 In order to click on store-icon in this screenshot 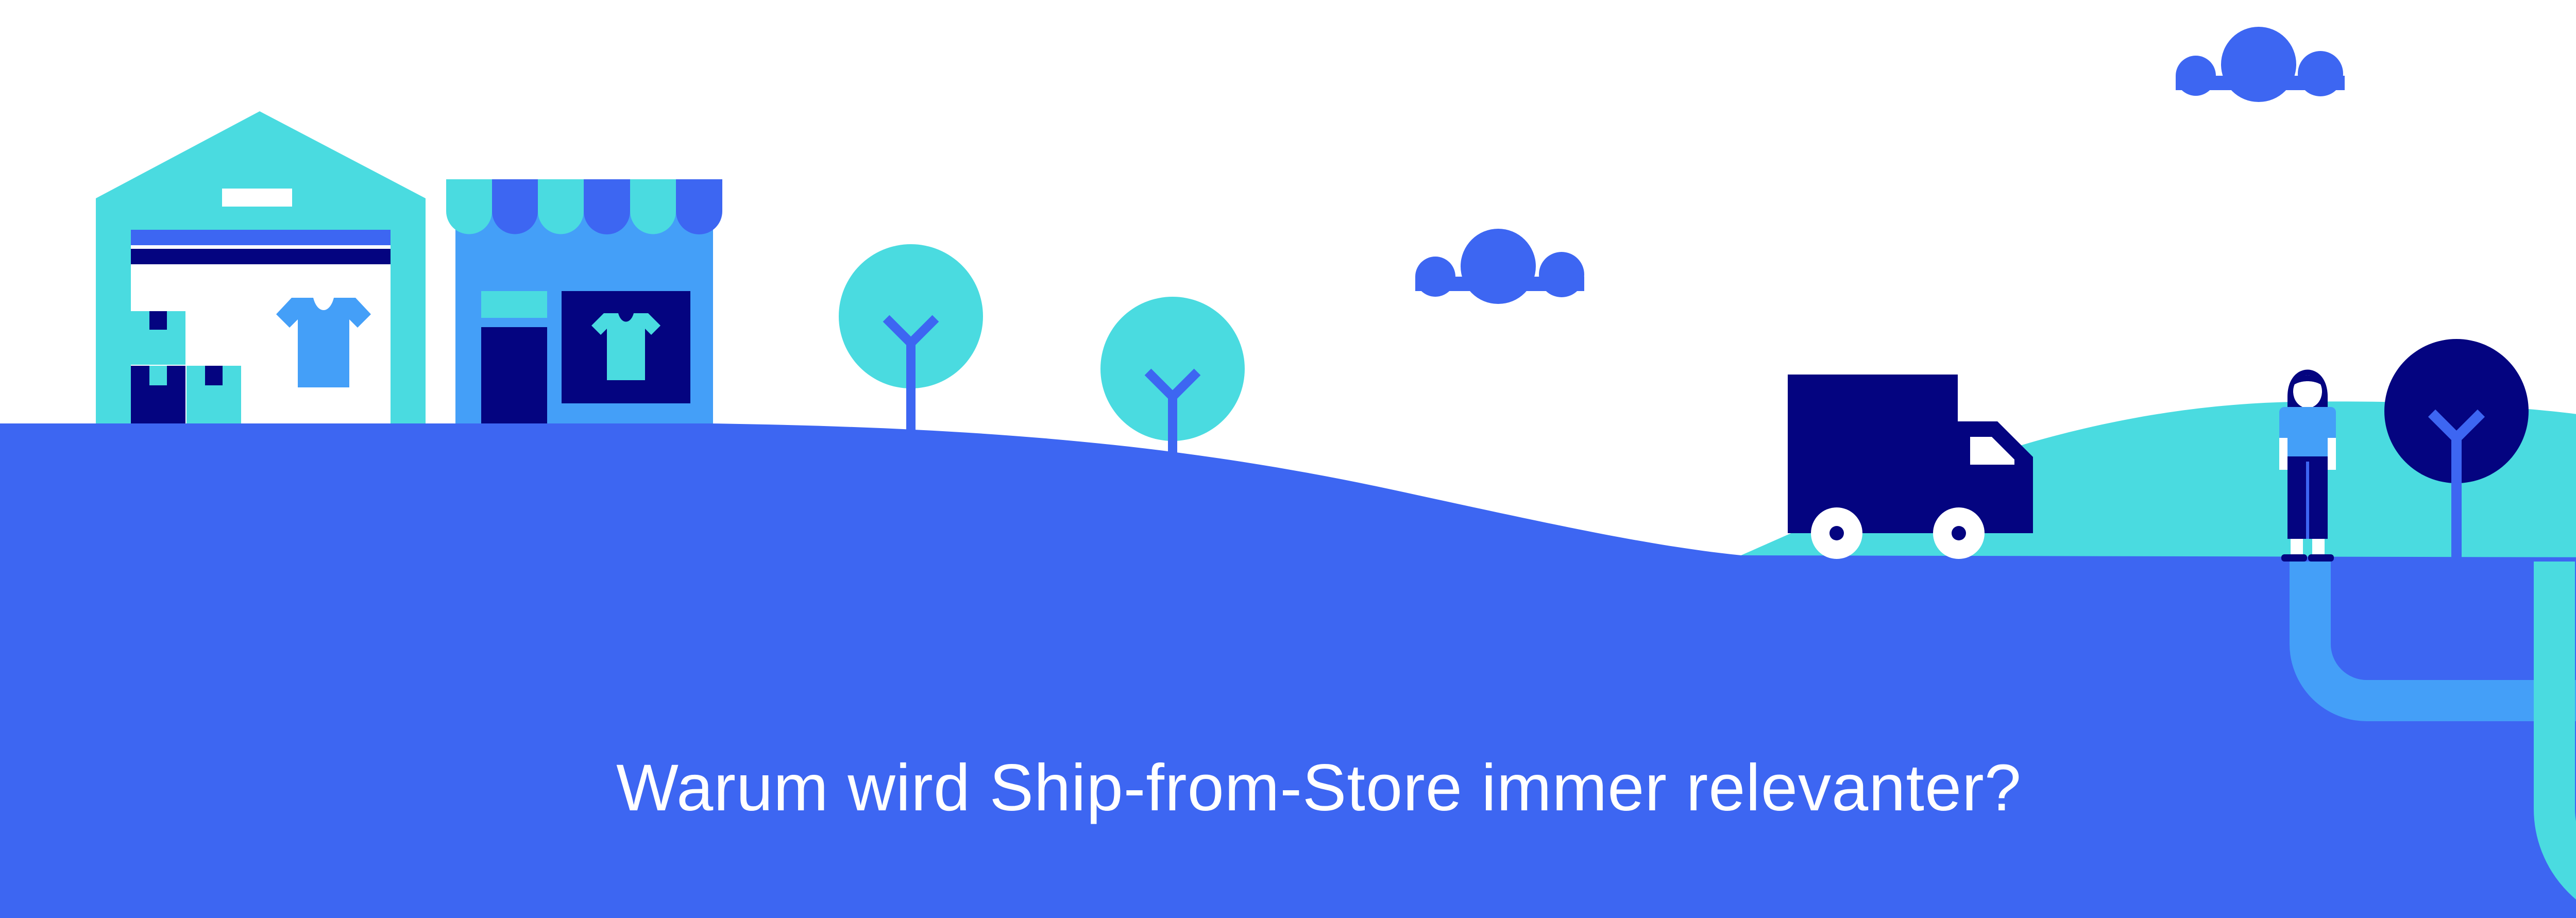, I will do `click(584, 302)`.